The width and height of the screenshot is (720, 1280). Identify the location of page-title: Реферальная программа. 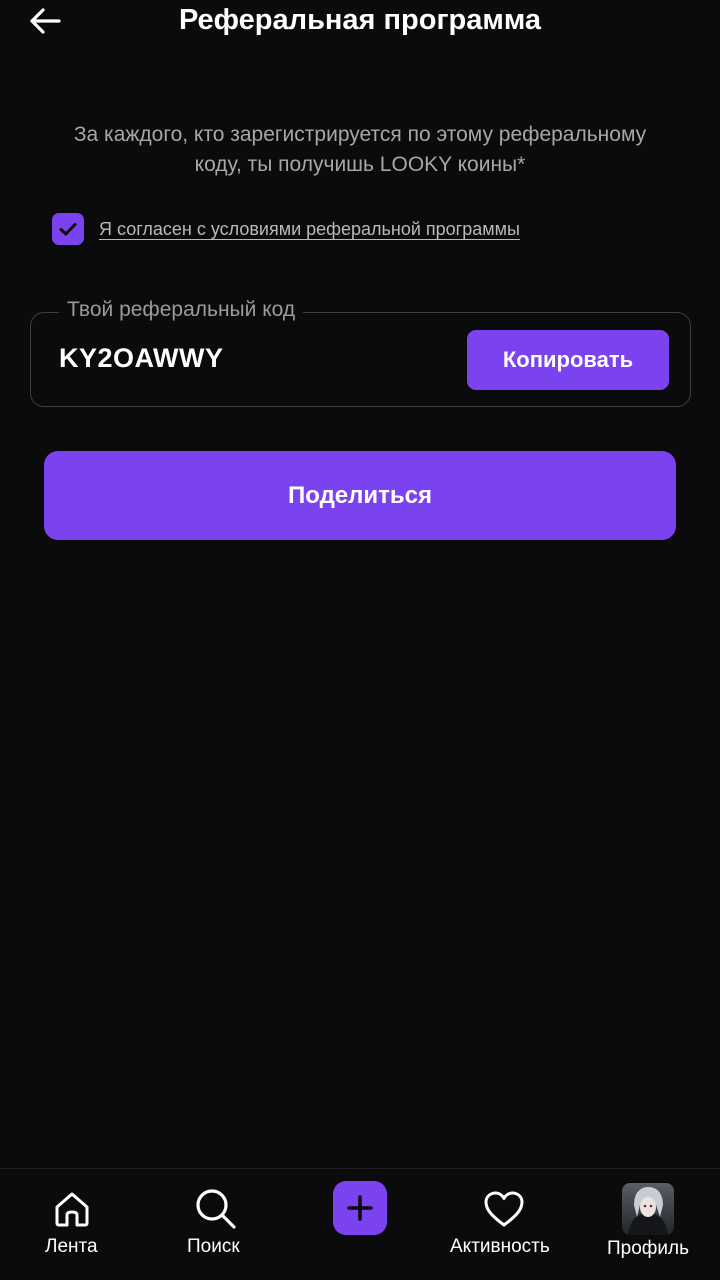
(360, 20).